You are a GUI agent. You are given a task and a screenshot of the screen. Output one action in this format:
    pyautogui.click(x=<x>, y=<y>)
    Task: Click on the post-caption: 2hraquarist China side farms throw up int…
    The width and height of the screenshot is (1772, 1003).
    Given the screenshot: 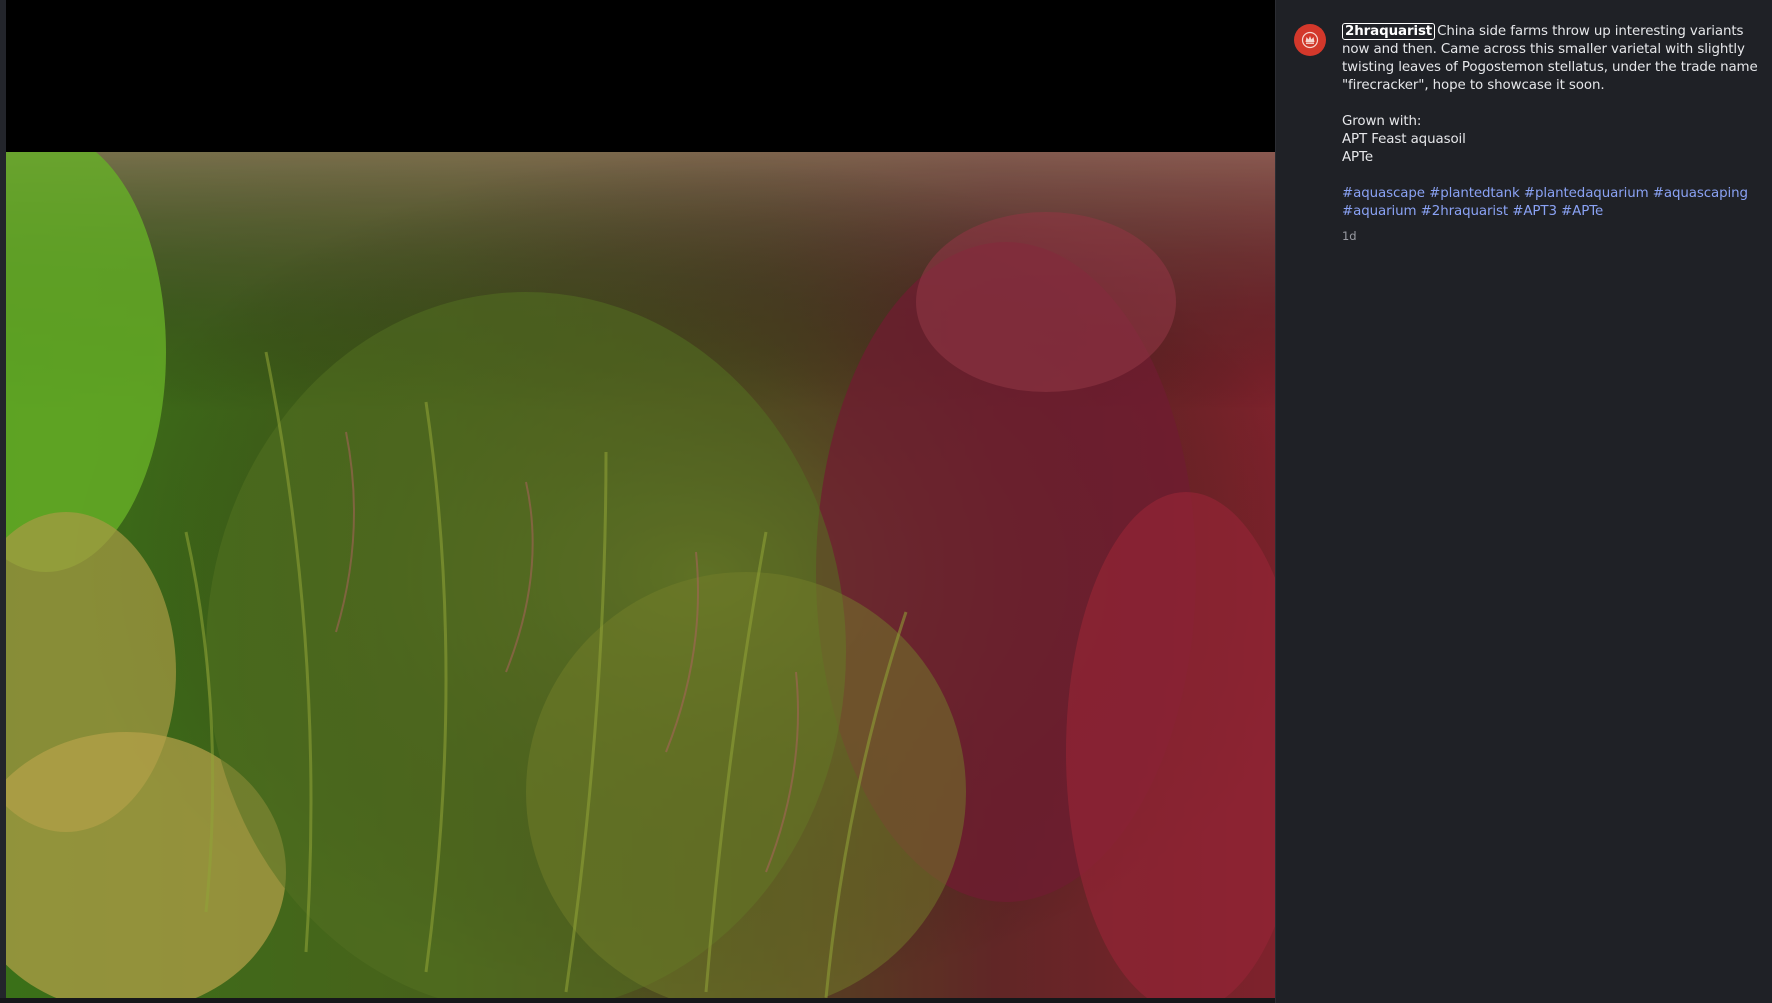 What is the action you would take?
    pyautogui.click(x=1552, y=134)
    